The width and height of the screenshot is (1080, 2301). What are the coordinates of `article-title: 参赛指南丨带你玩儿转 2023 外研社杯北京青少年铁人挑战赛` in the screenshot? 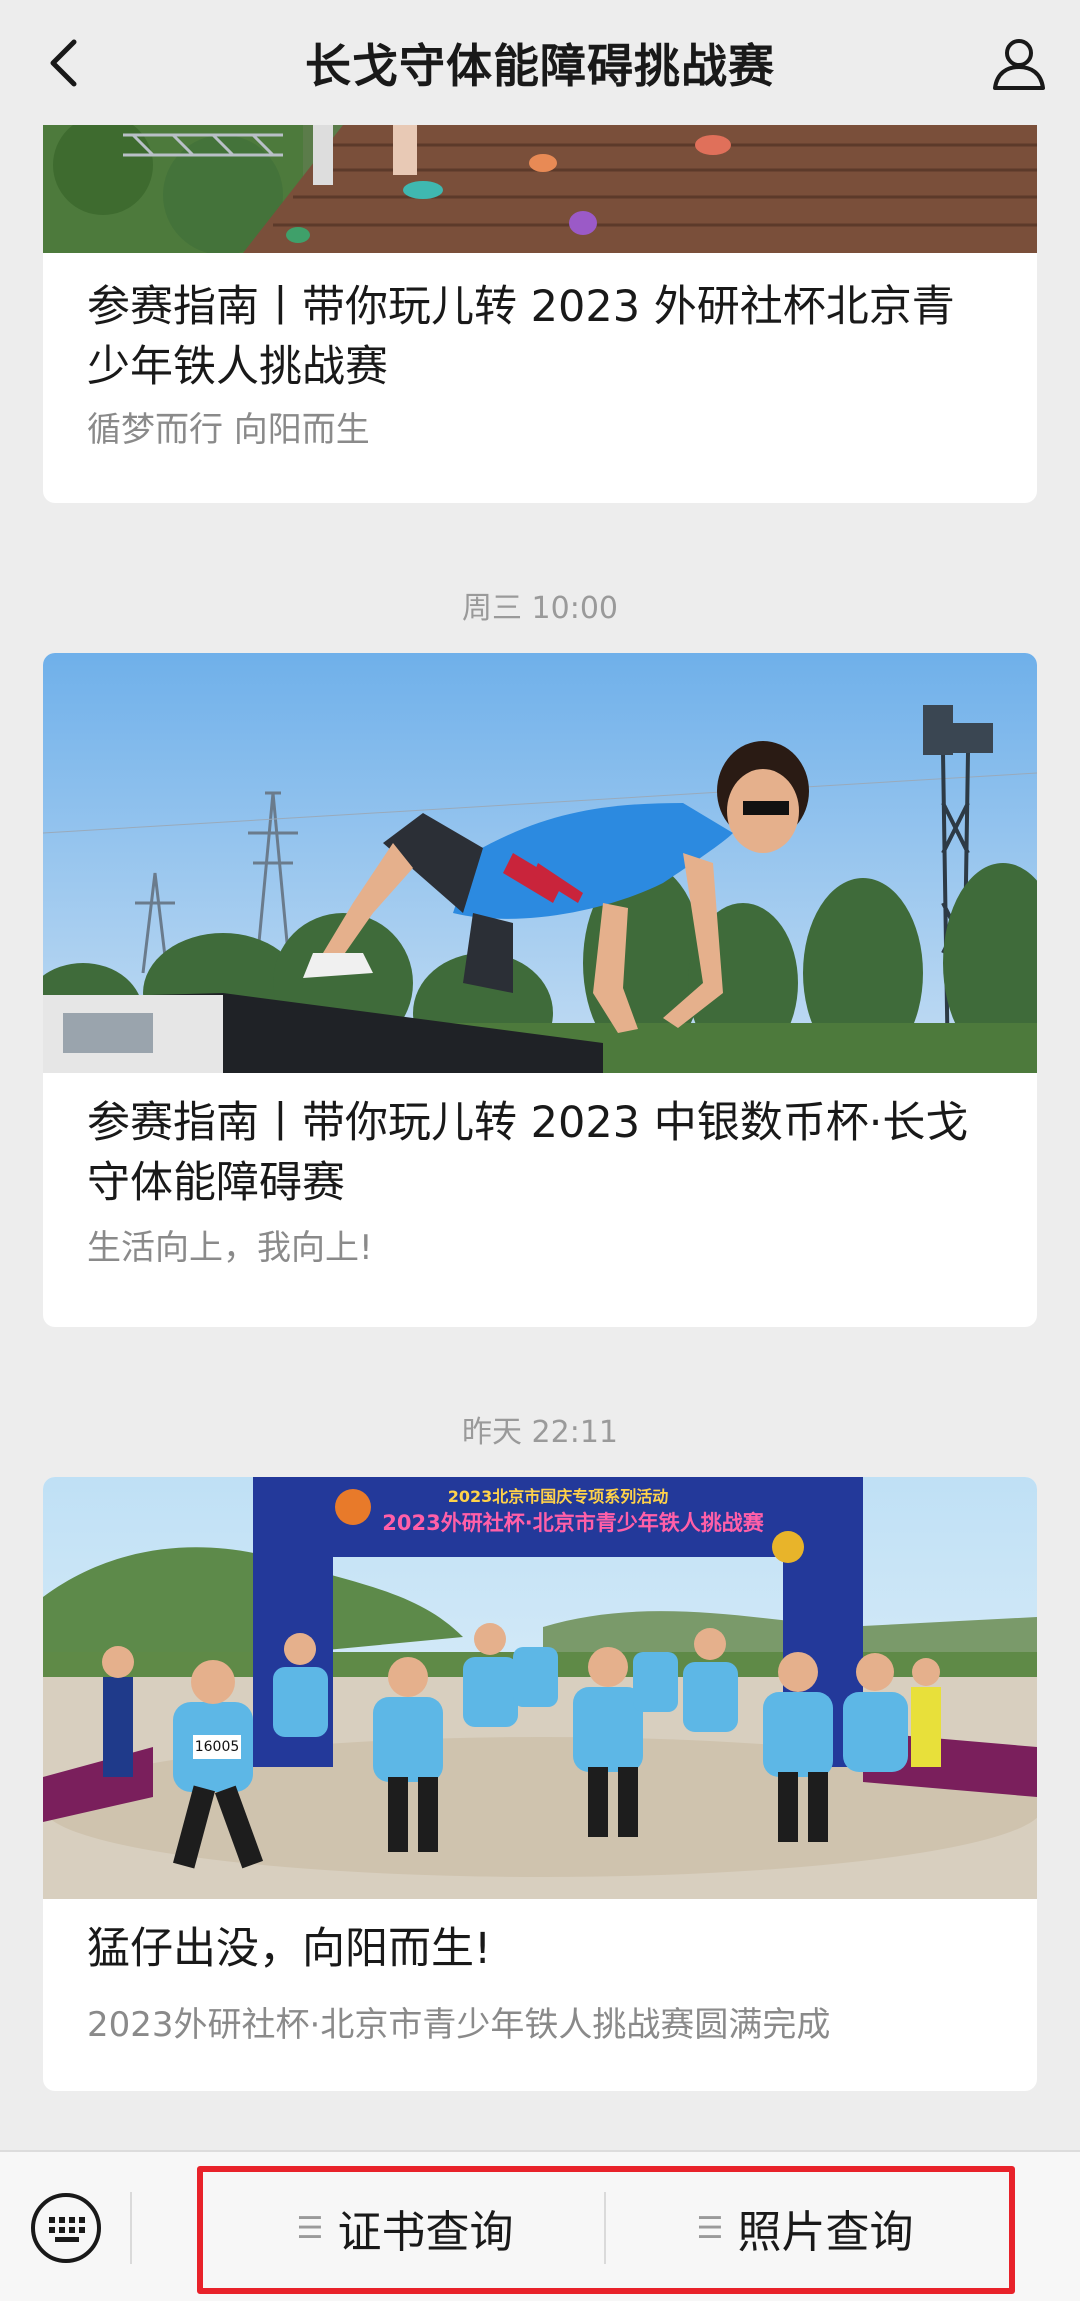 It's located at (521, 337).